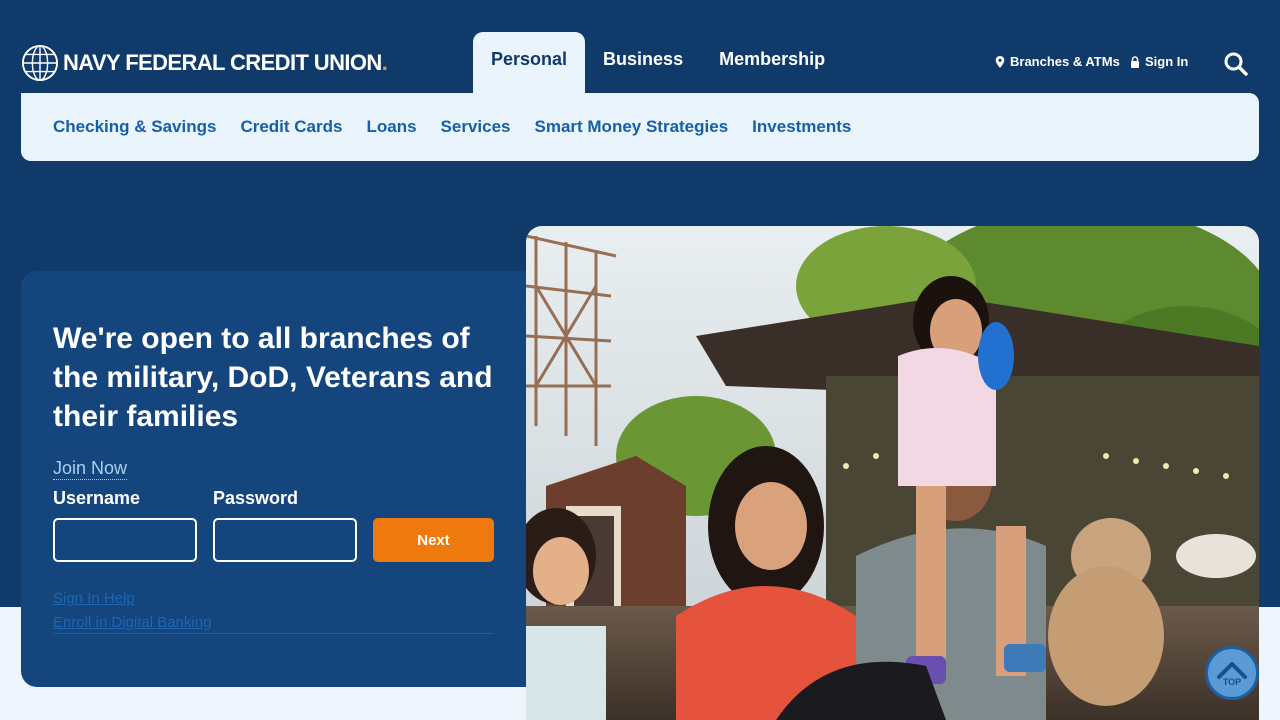 The image size is (1280, 720). Describe the element at coordinates (1135, 61) in the screenshot. I see `lock-icon` at that location.